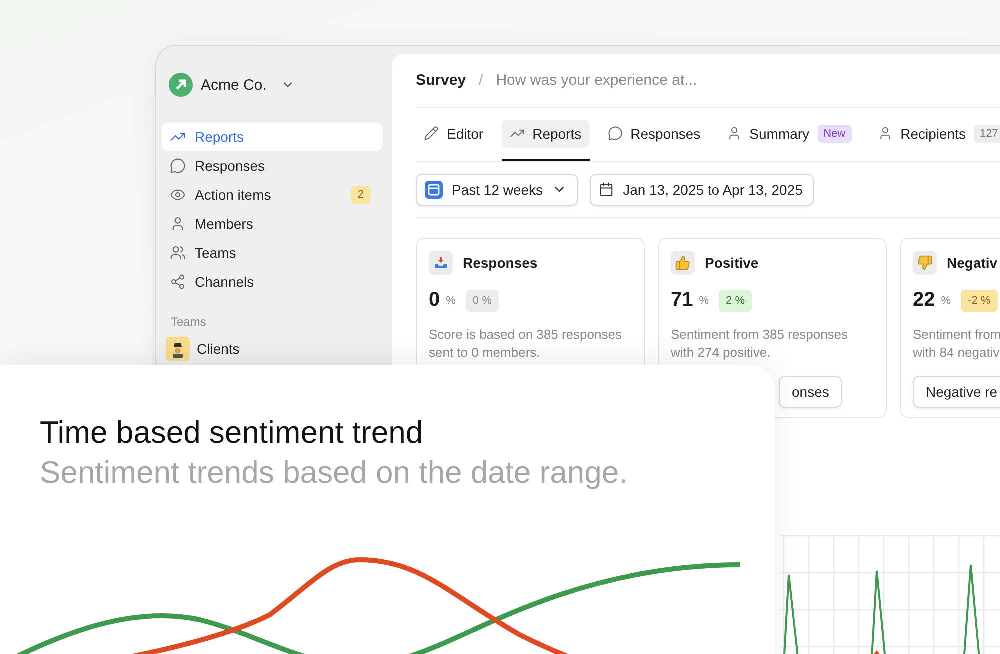 The image size is (1000, 654). I want to click on tab: Recipients 127, so click(935, 134).